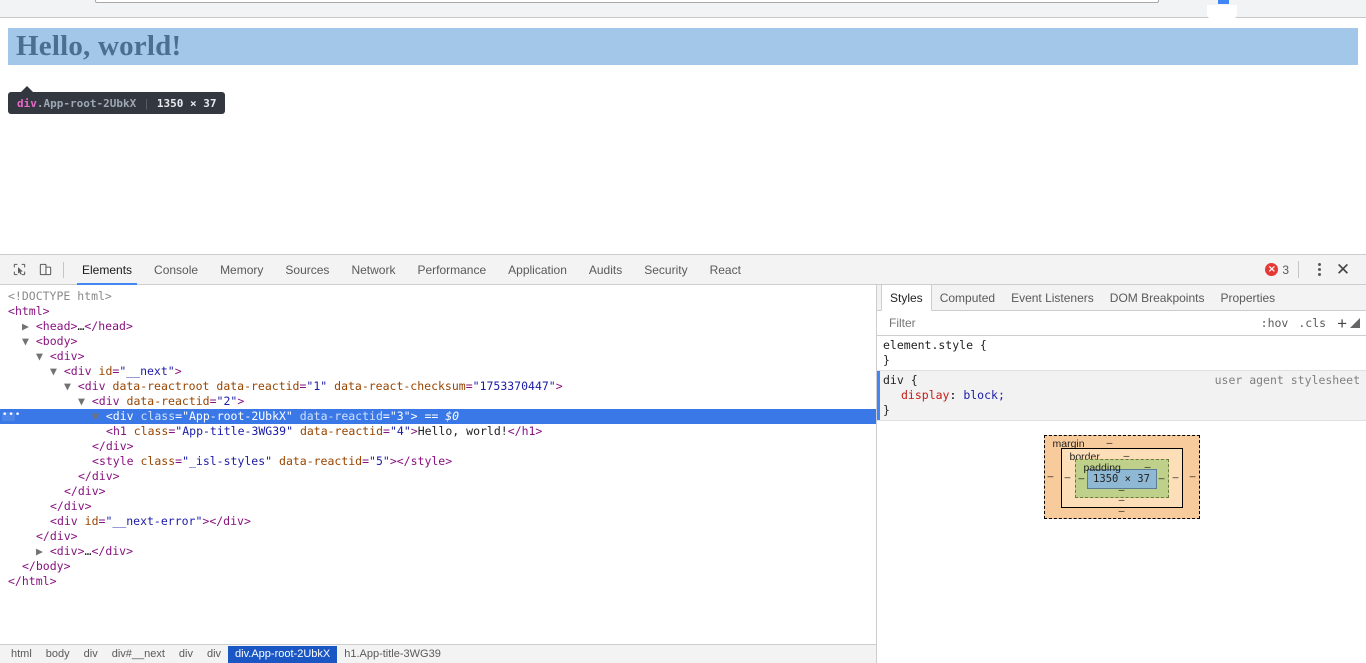  Describe the element at coordinates (1277, 270) in the screenshot. I see `error-count-badge: × 3` at that location.